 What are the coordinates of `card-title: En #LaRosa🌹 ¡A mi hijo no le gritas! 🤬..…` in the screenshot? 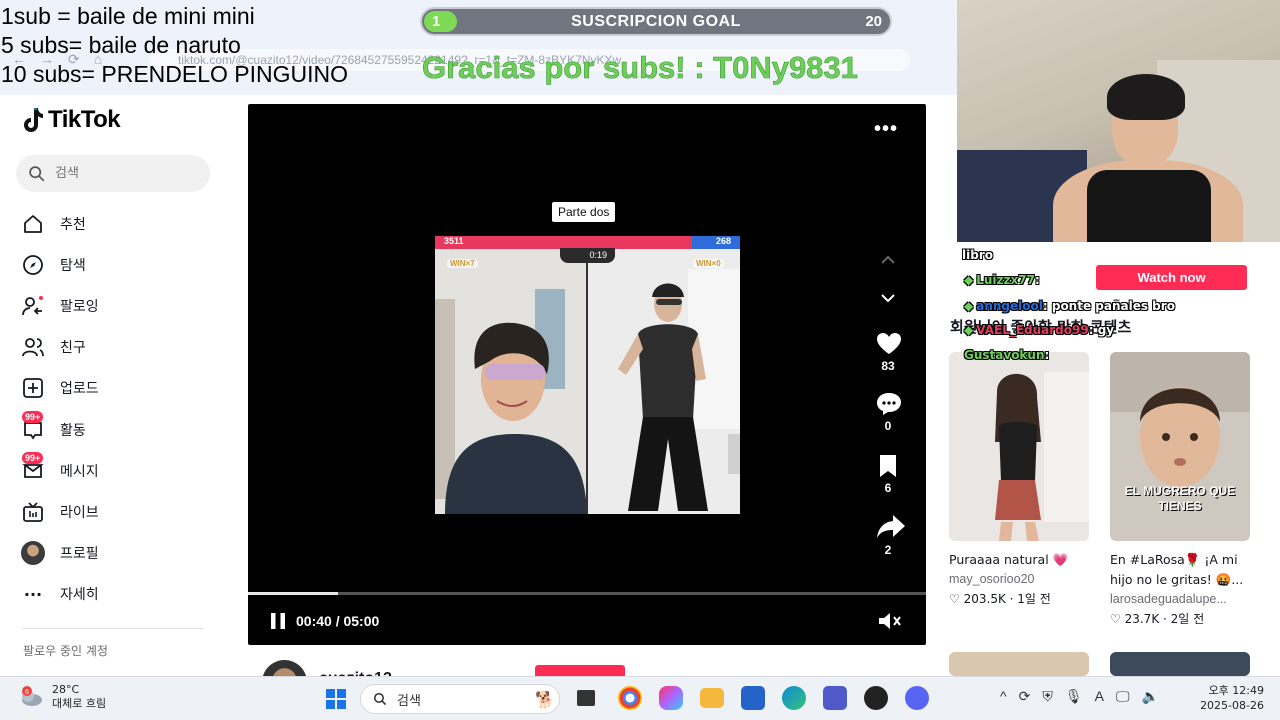 It's located at (1180, 570).